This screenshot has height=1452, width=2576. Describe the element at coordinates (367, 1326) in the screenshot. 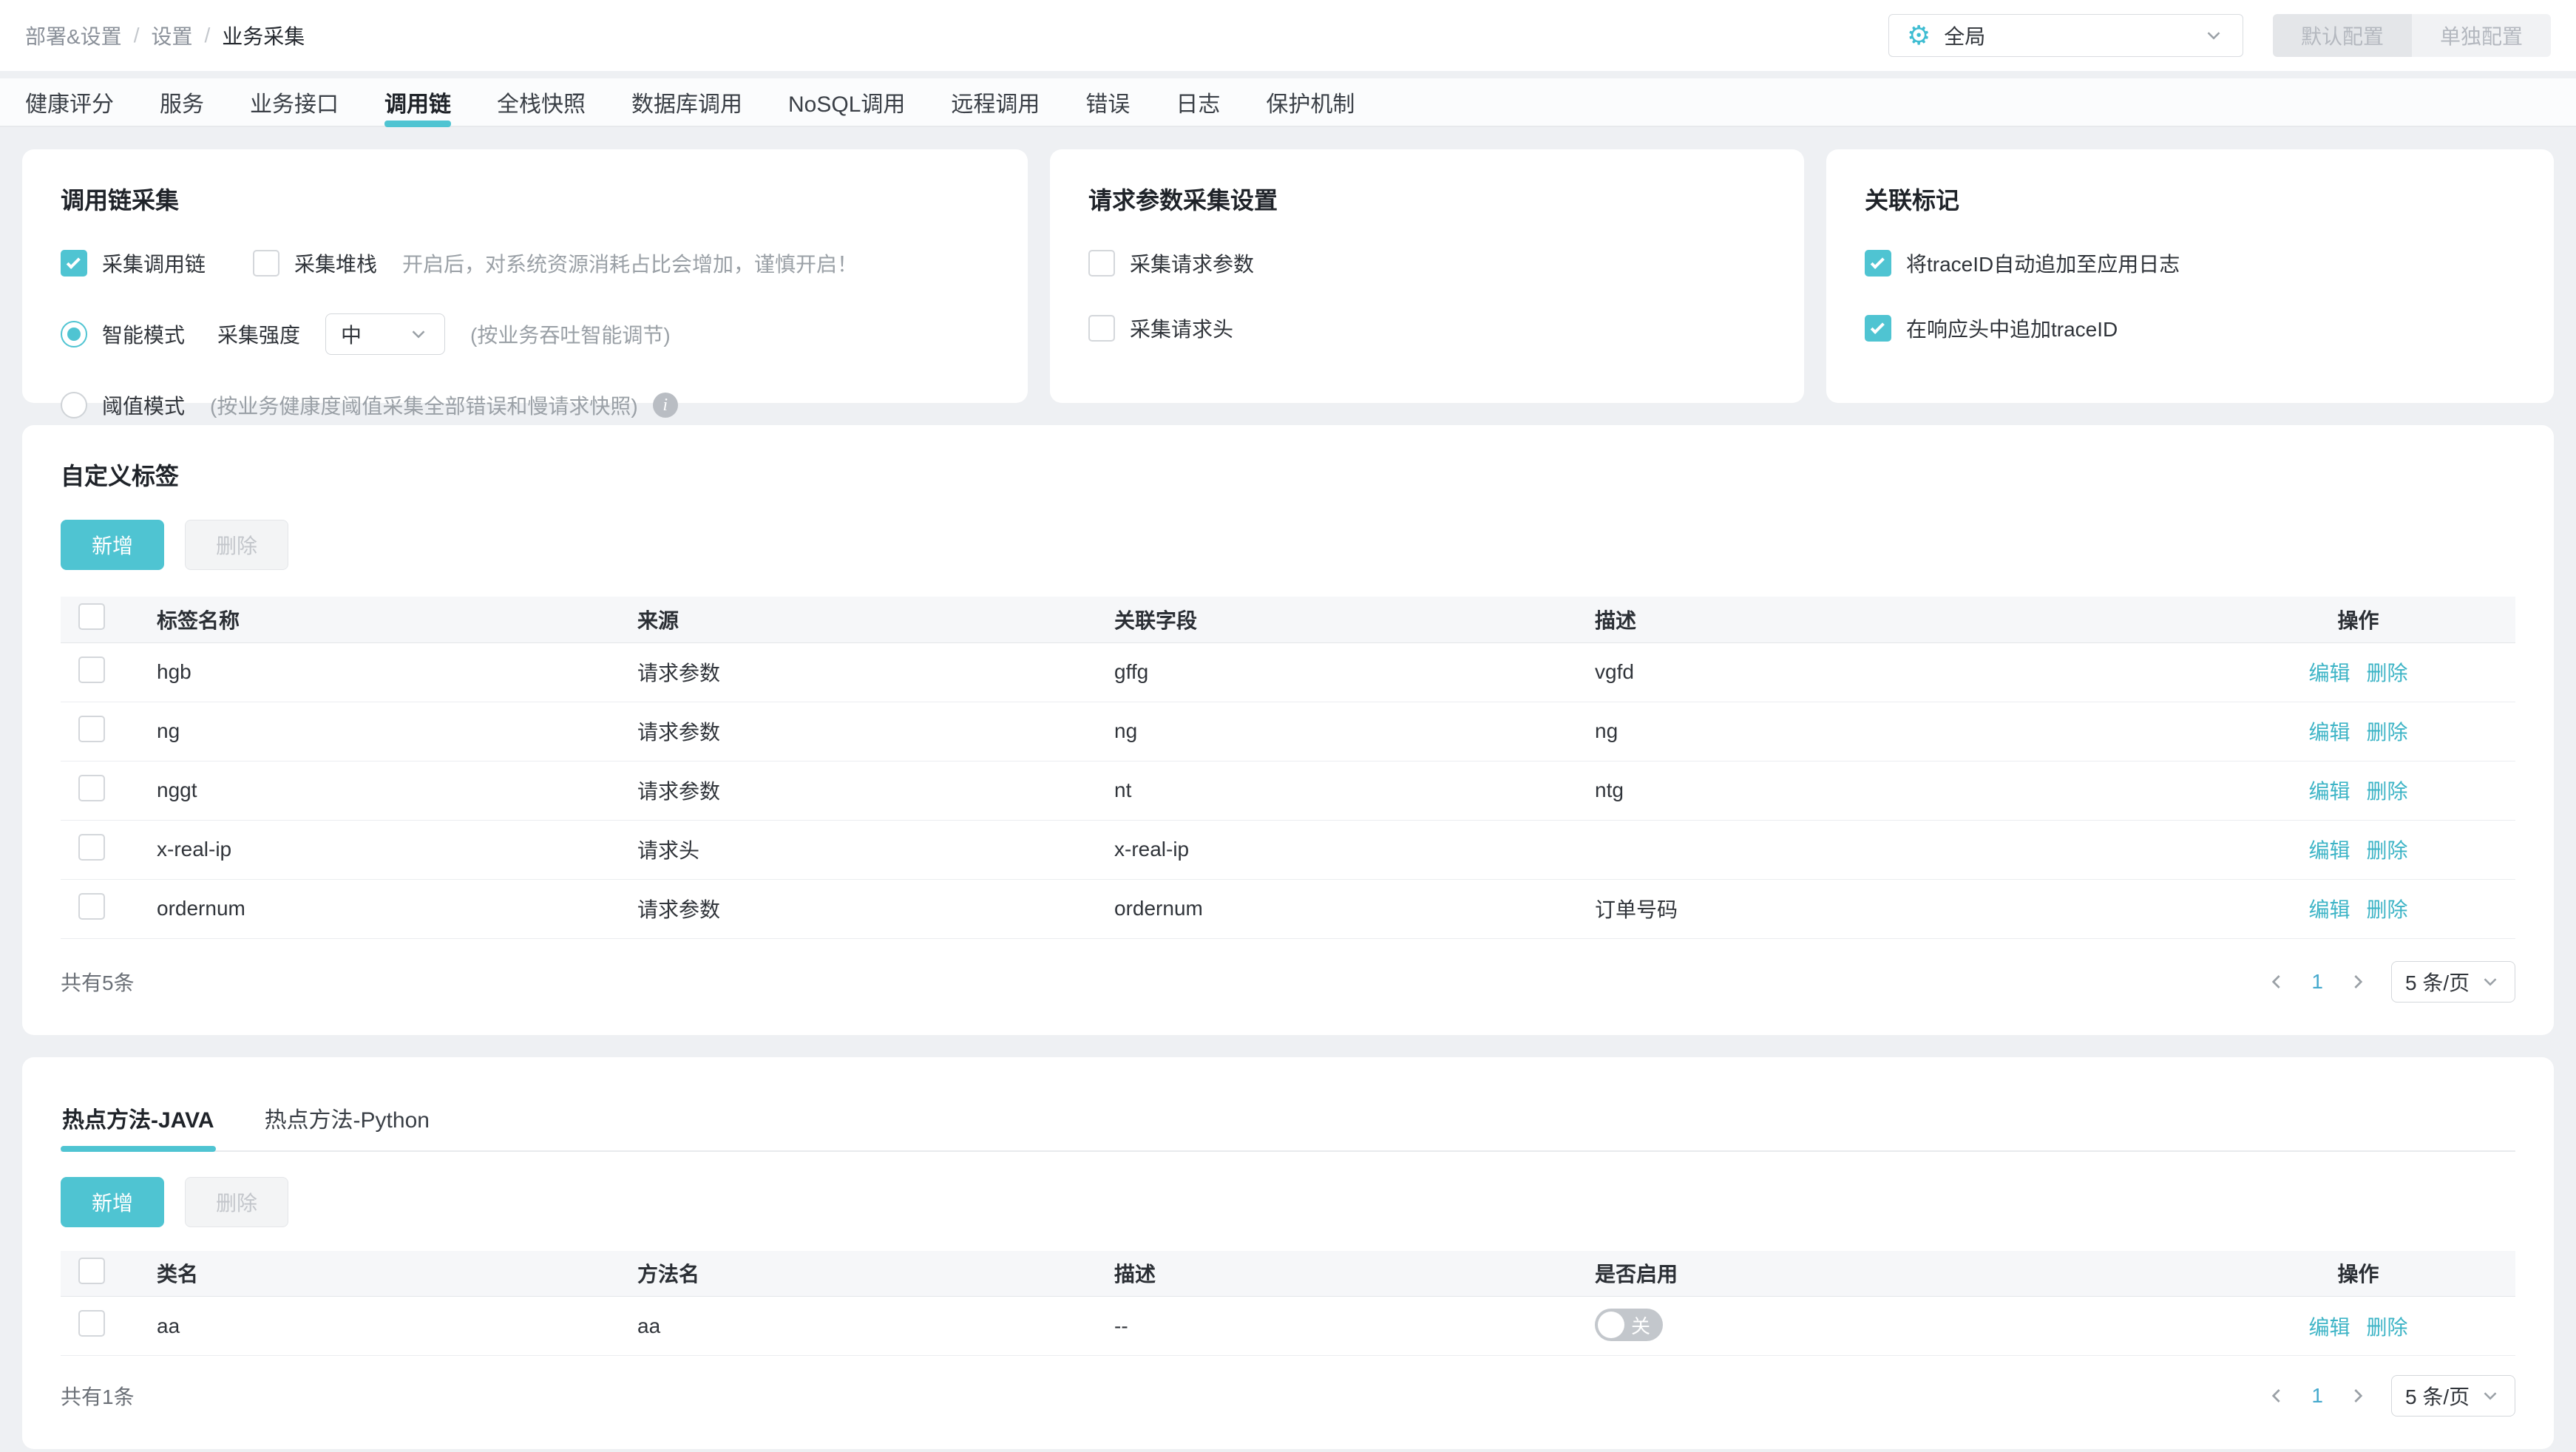

I see `cell-class-name: aa` at that location.